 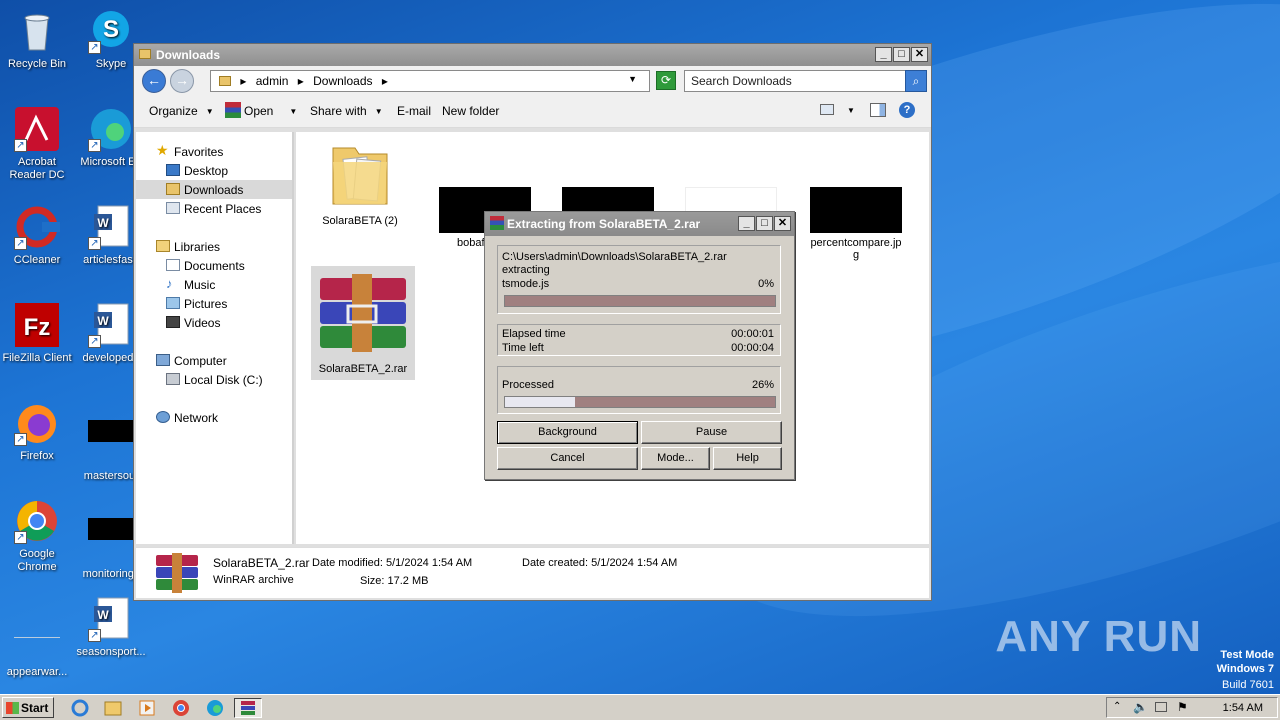 What do you see at coordinates (248, 708) in the screenshot?
I see `taskbar-winrar` at bounding box center [248, 708].